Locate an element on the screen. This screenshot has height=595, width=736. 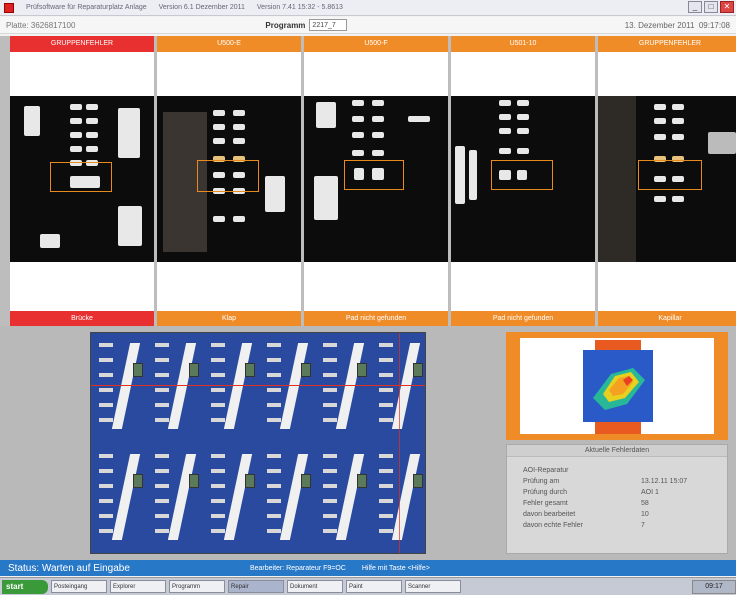
table-row: davon bearbeitet 10 is located at coordinates (586, 514).